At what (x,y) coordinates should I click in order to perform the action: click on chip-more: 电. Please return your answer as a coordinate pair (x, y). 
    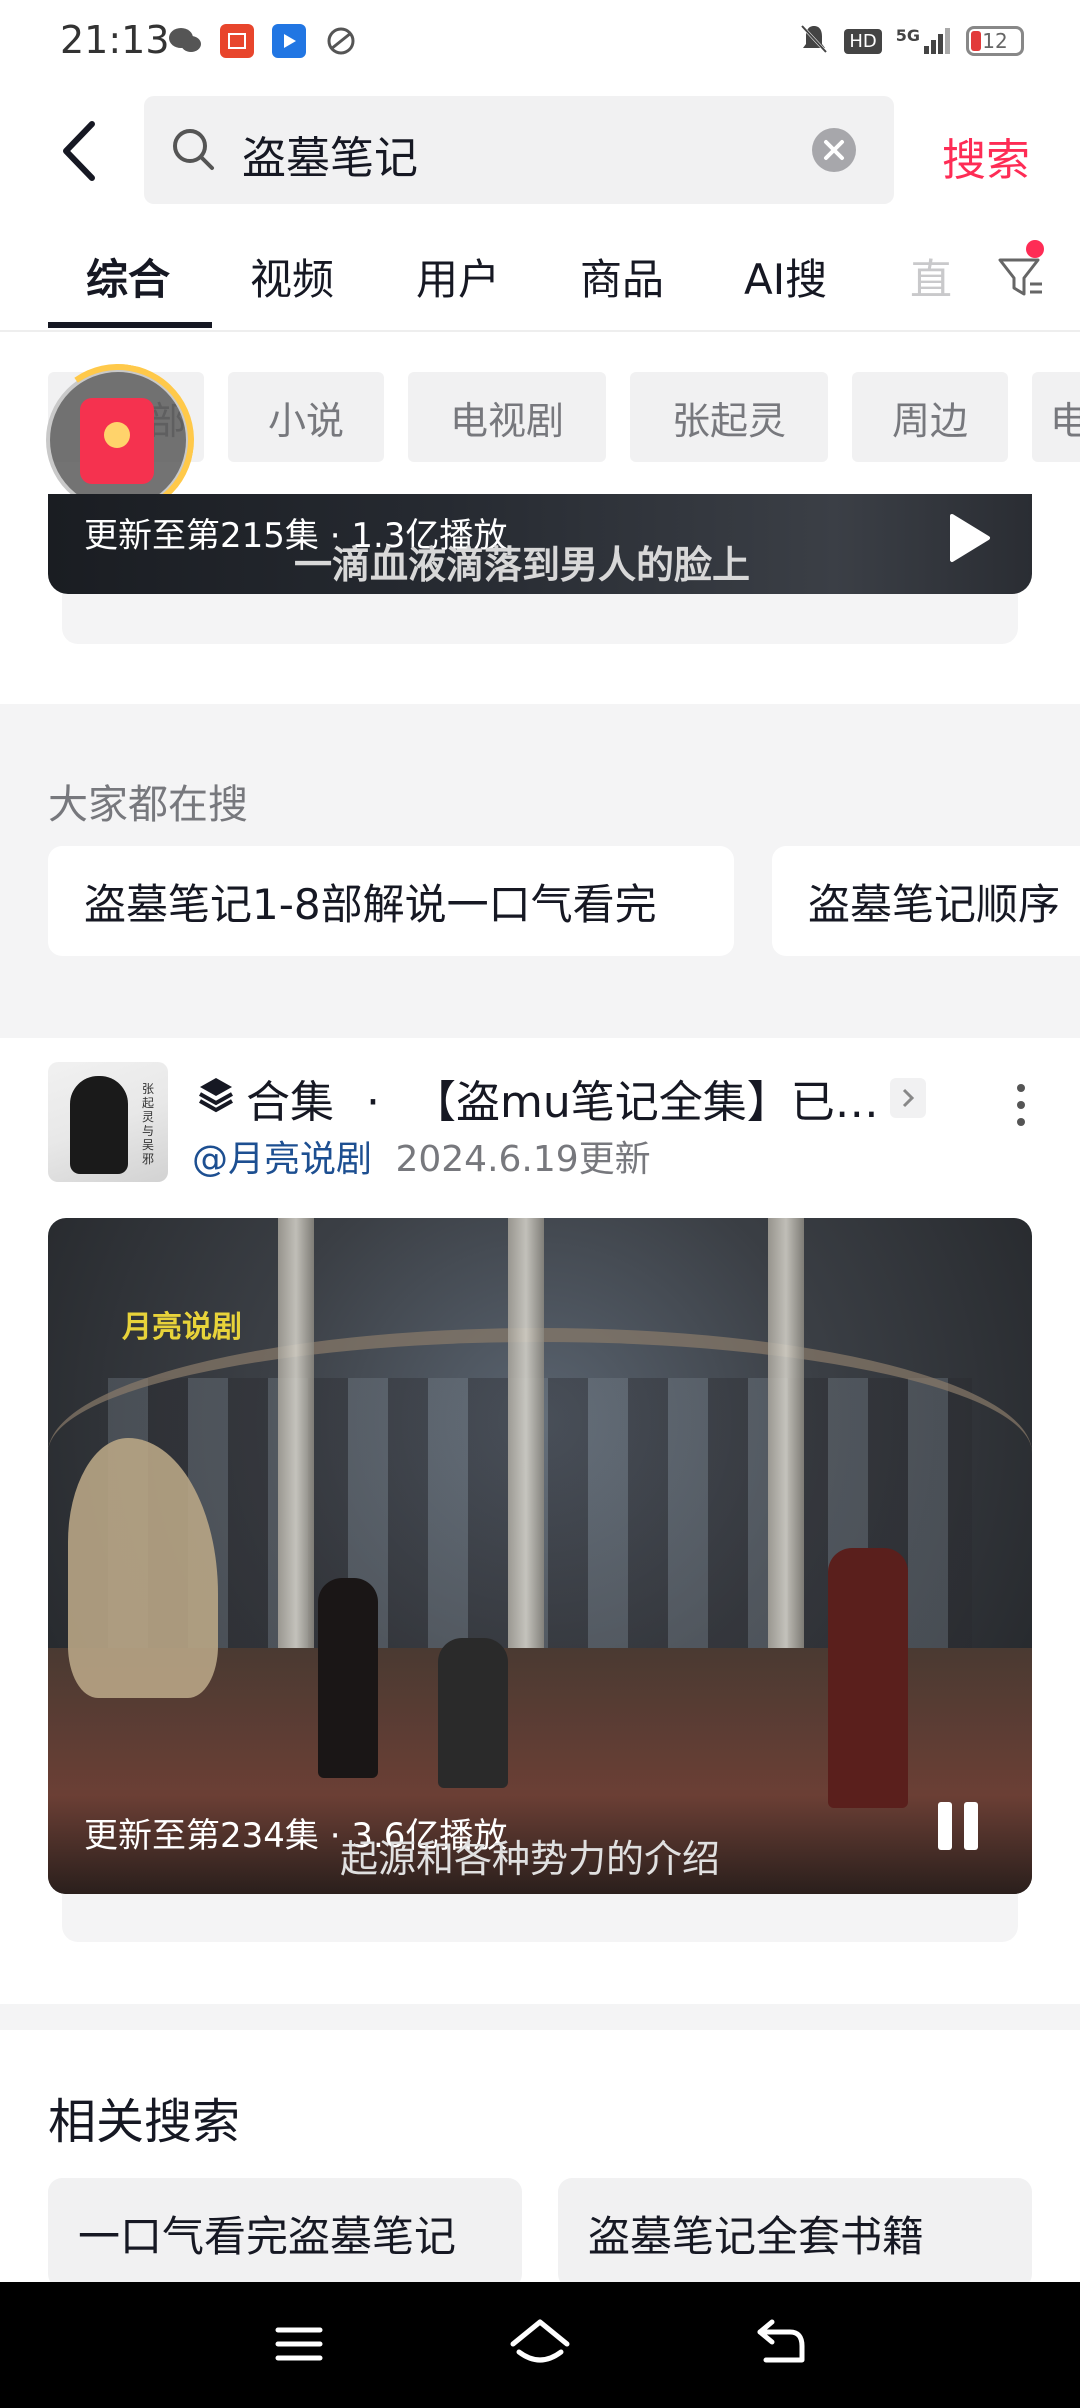
    Looking at the image, I should click on (1056, 417).